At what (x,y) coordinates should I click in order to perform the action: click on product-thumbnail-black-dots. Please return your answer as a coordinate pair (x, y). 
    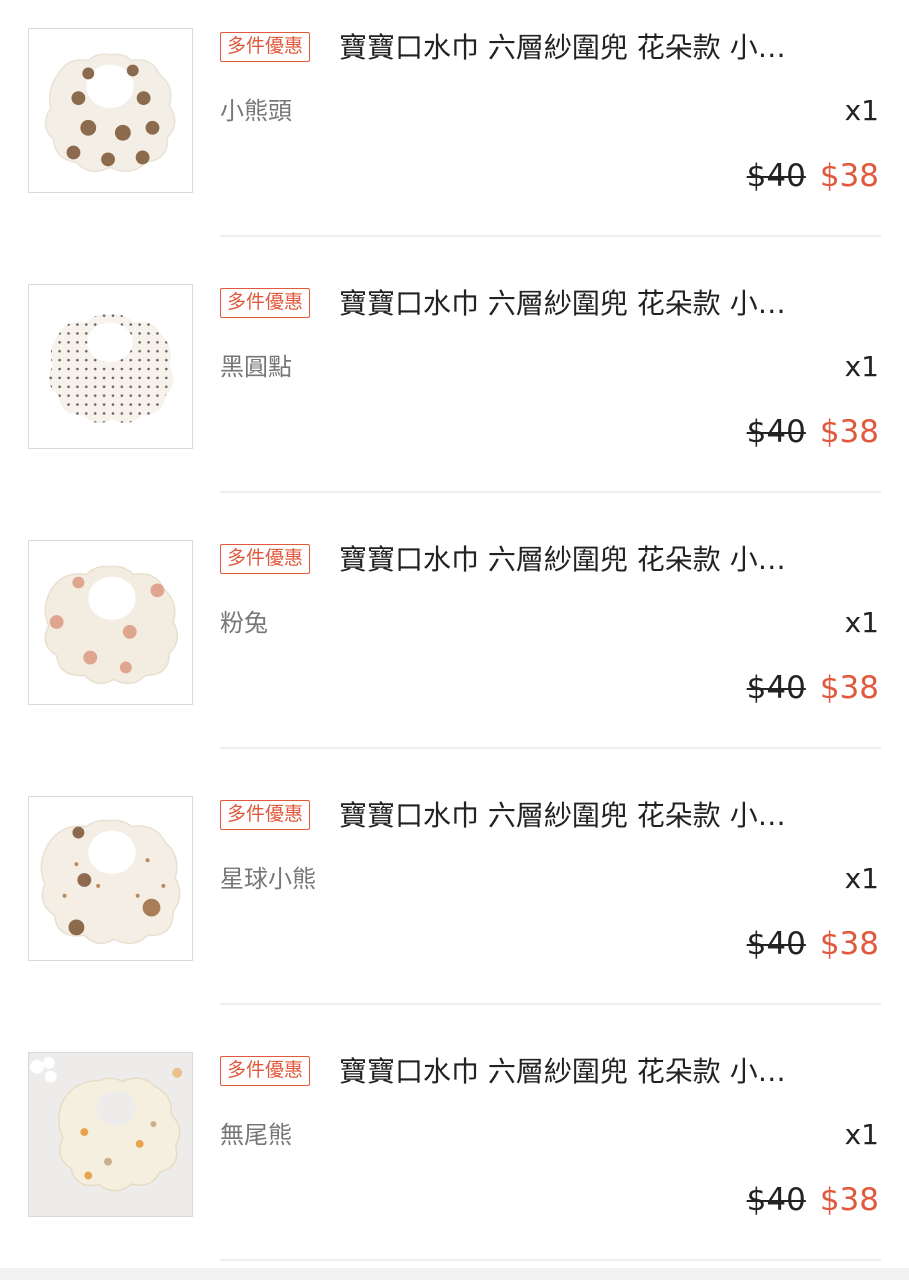
    Looking at the image, I should click on (110, 366).